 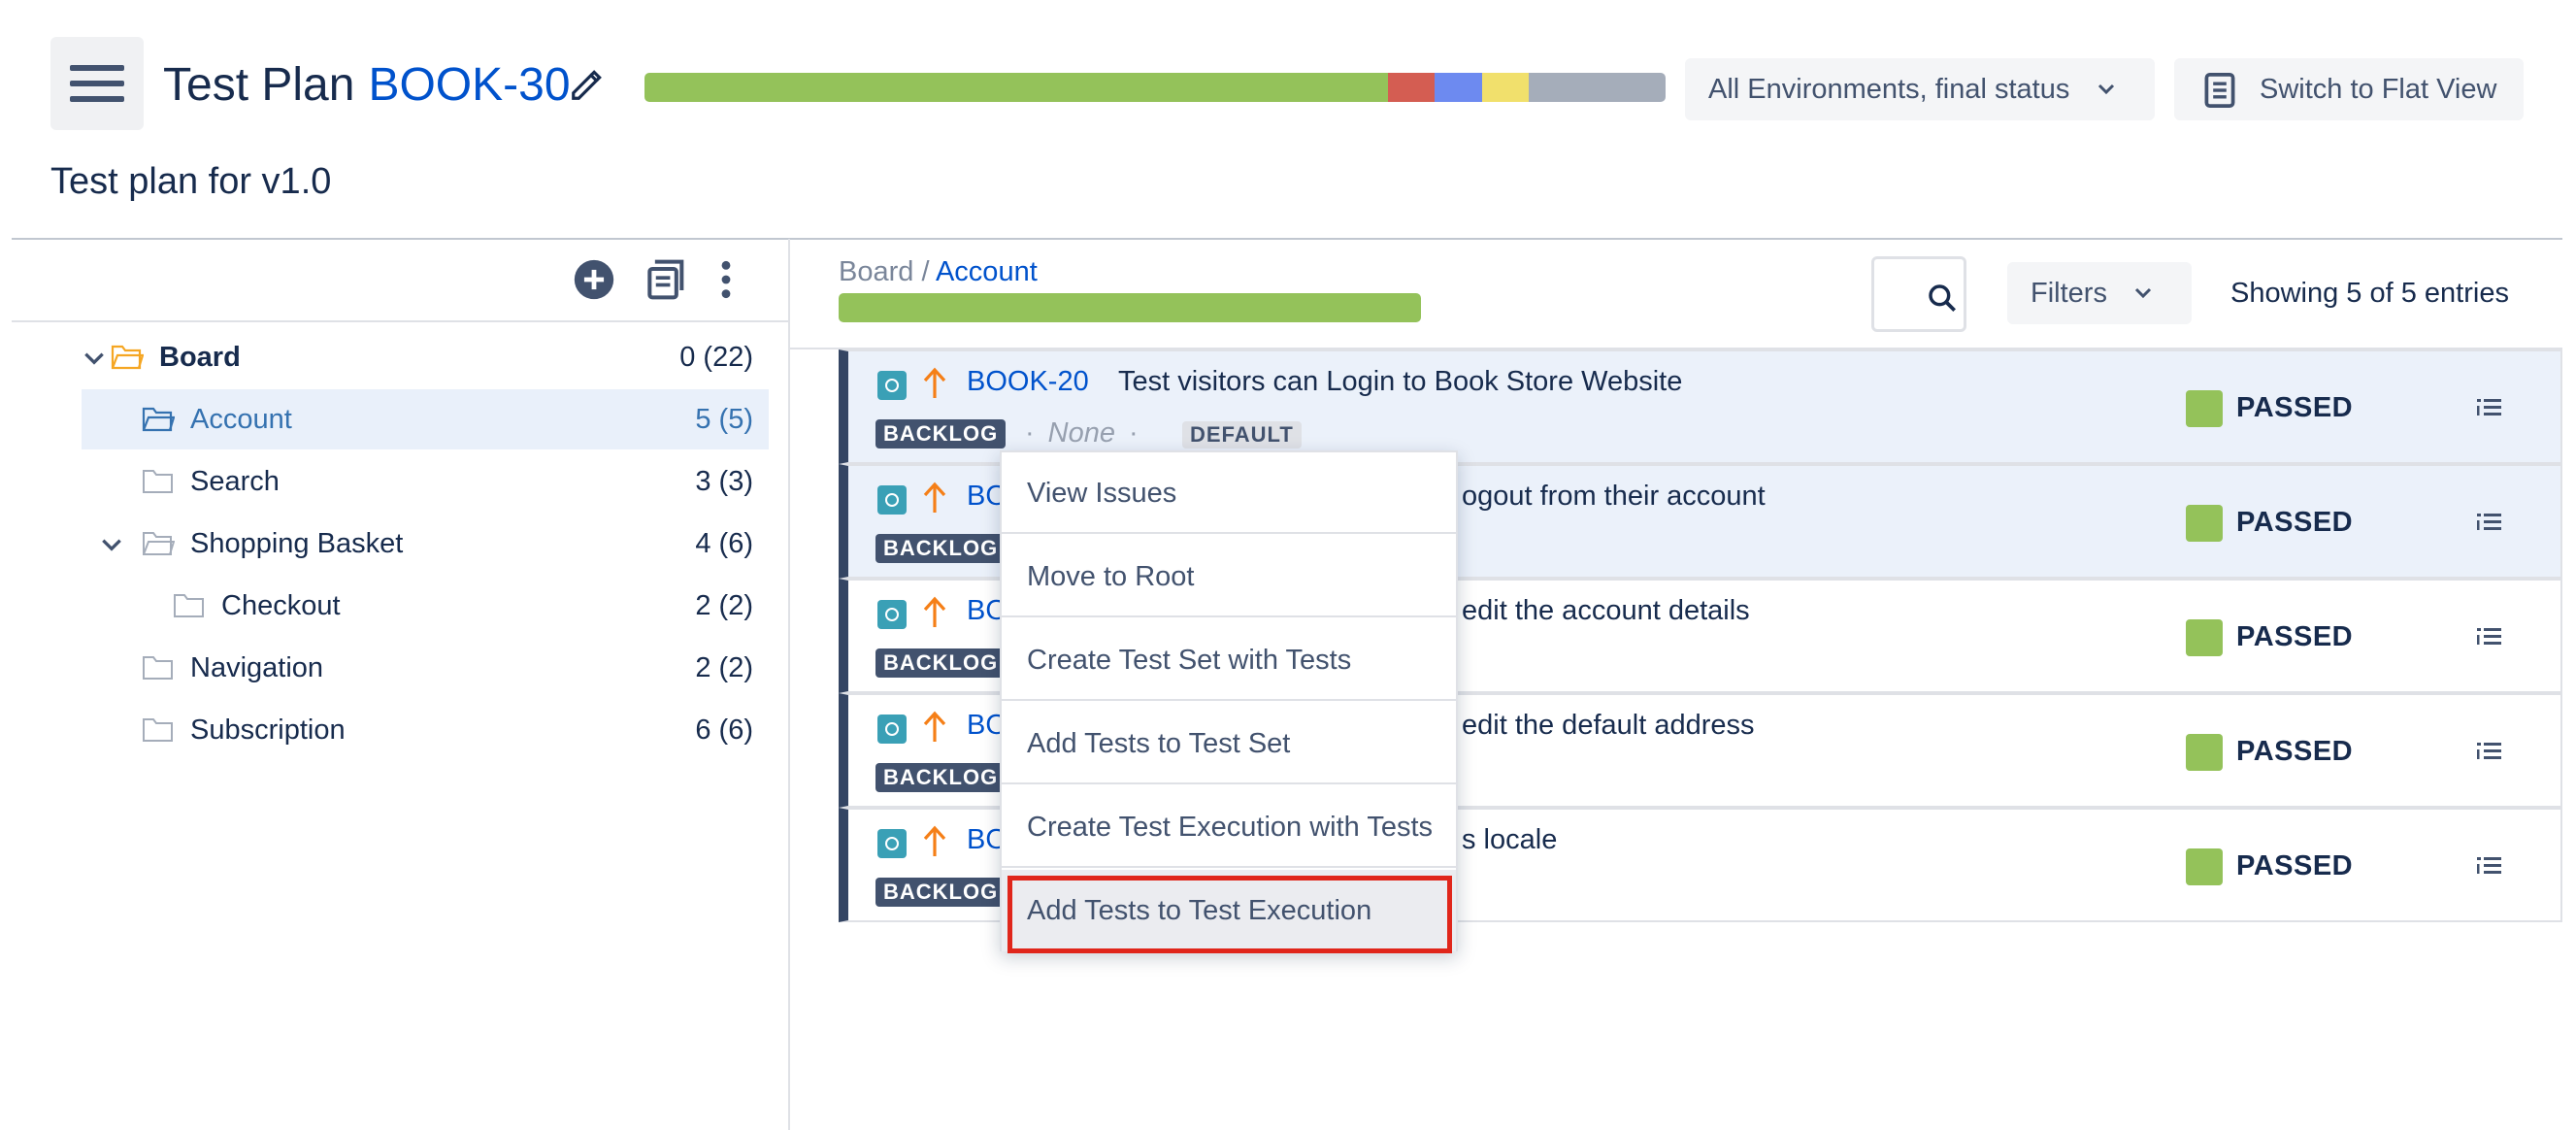 What do you see at coordinates (724, 481) in the screenshot?
I see `tree-item-count: 3 (3)` at bounding box center [724, 481].